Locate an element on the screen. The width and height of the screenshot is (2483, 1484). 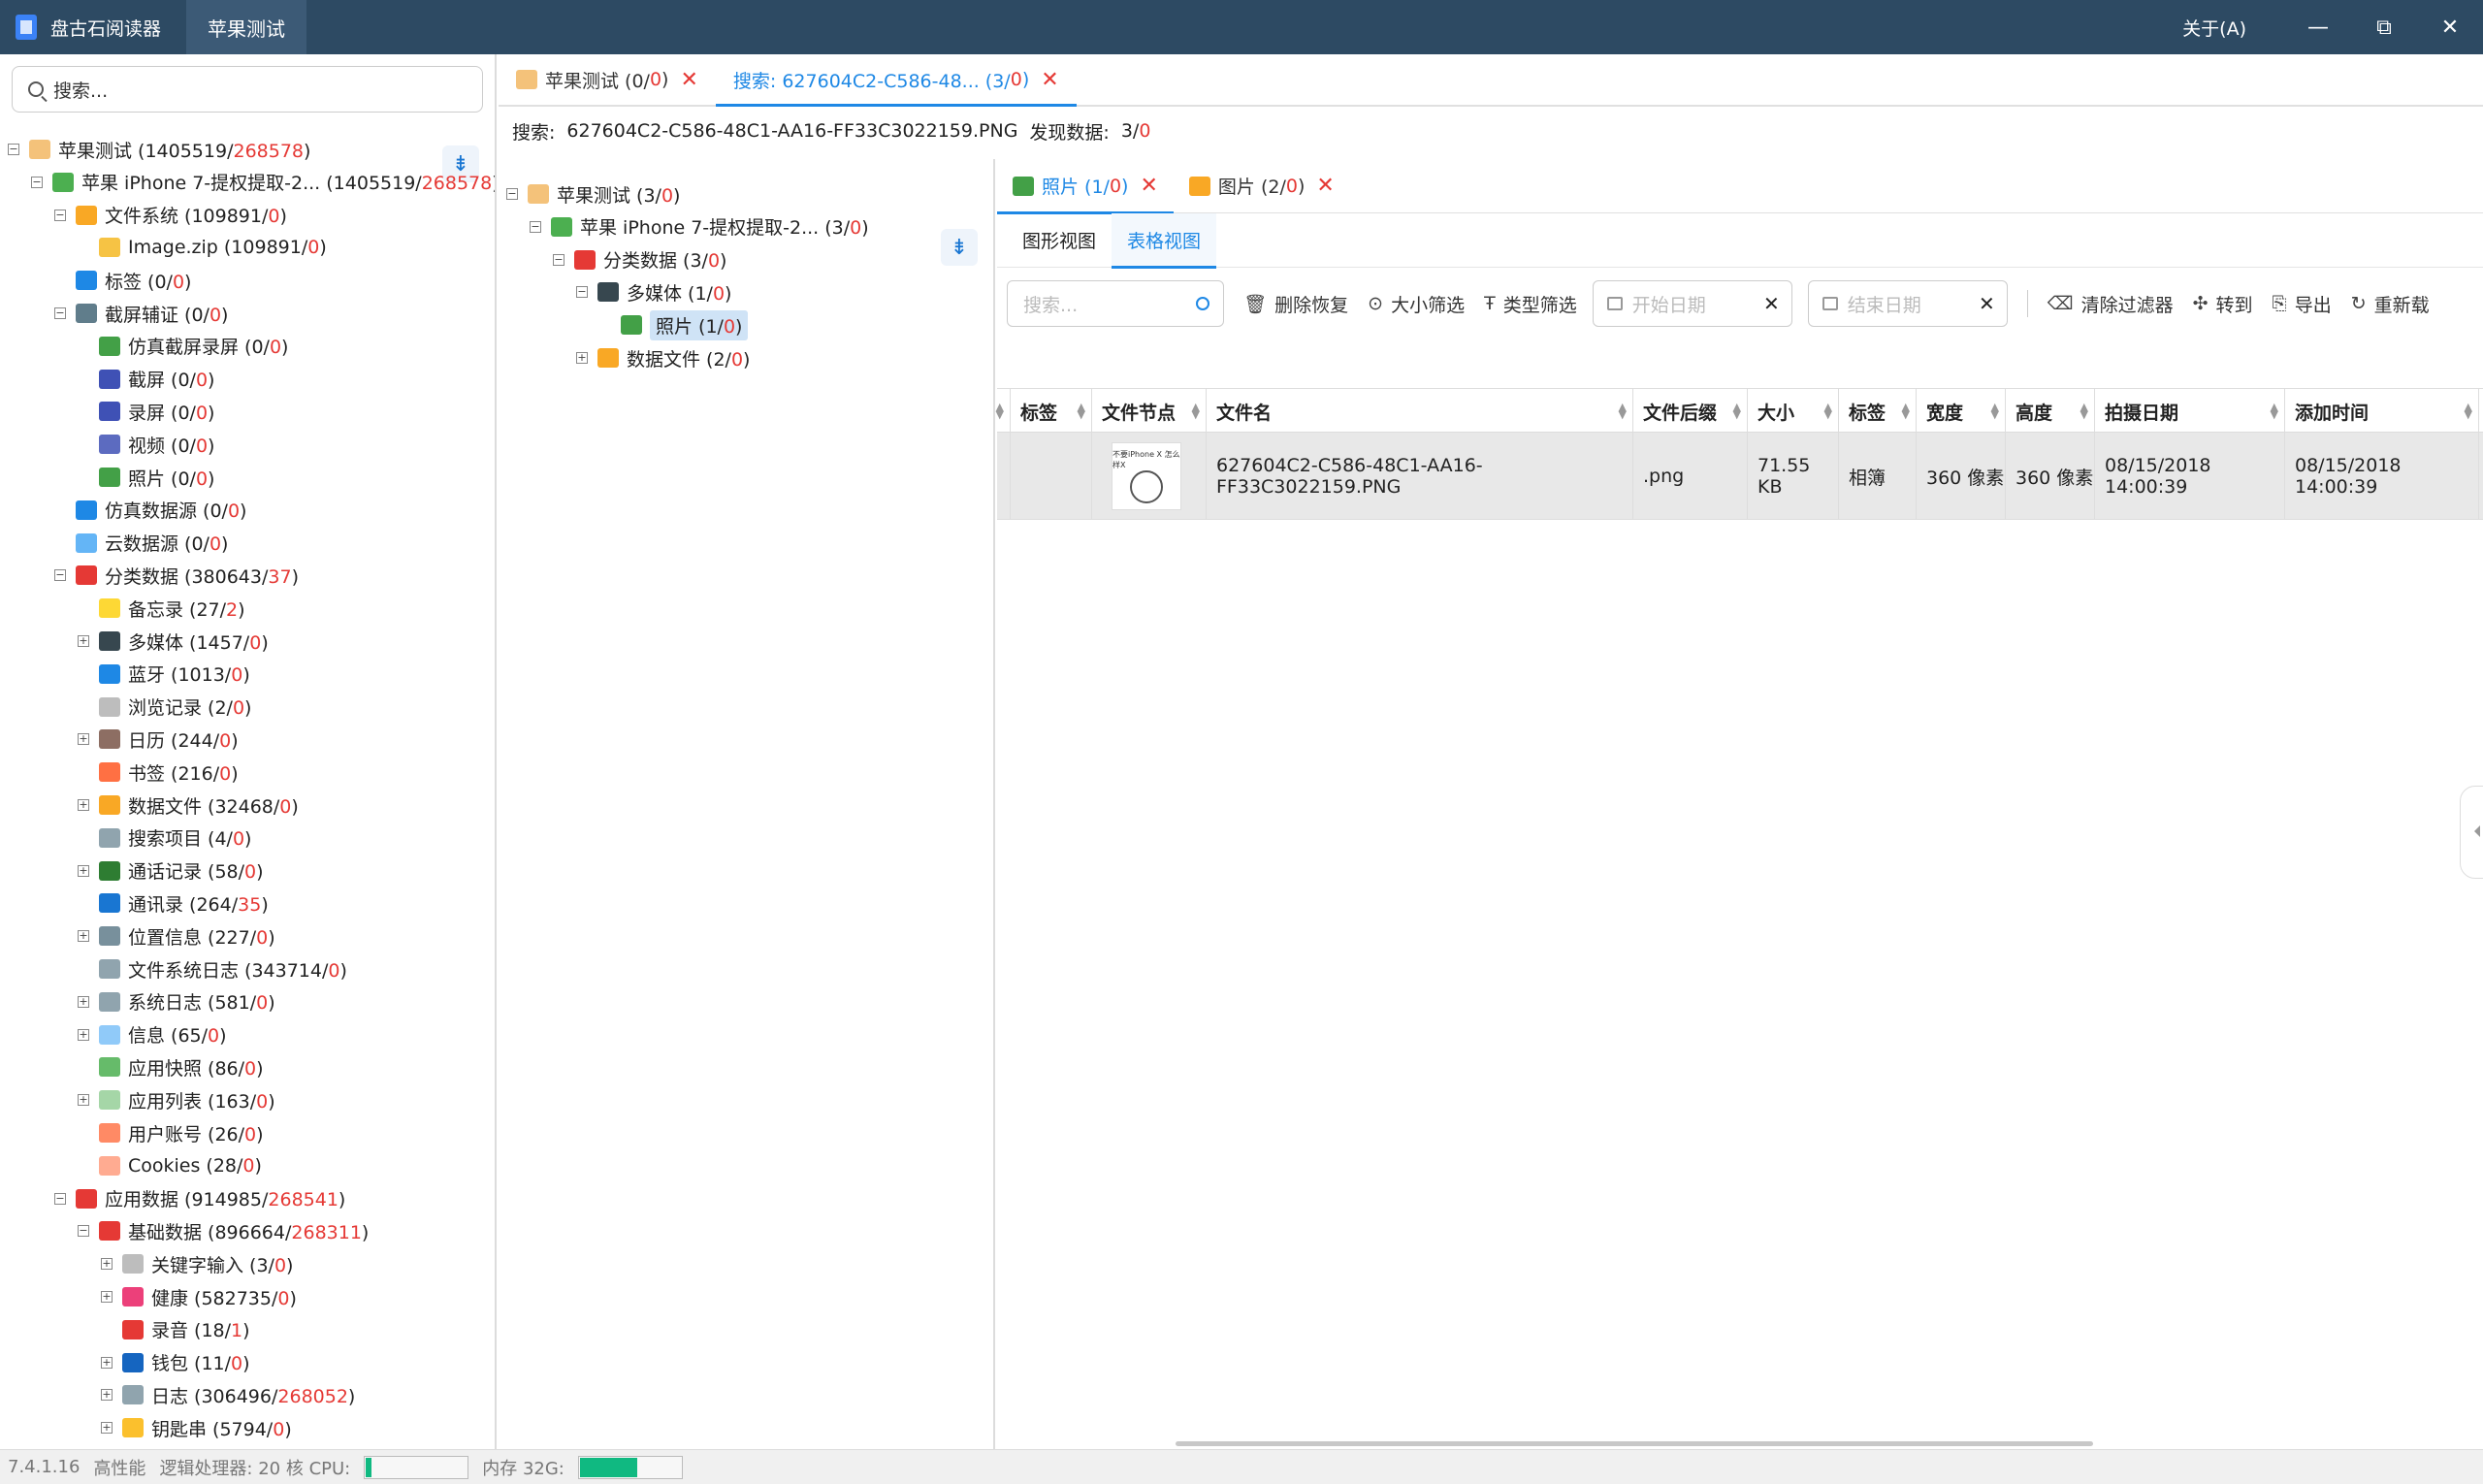
column-header: 文件后缀 ▲ ▼ is located at coordinates (1691, 411).